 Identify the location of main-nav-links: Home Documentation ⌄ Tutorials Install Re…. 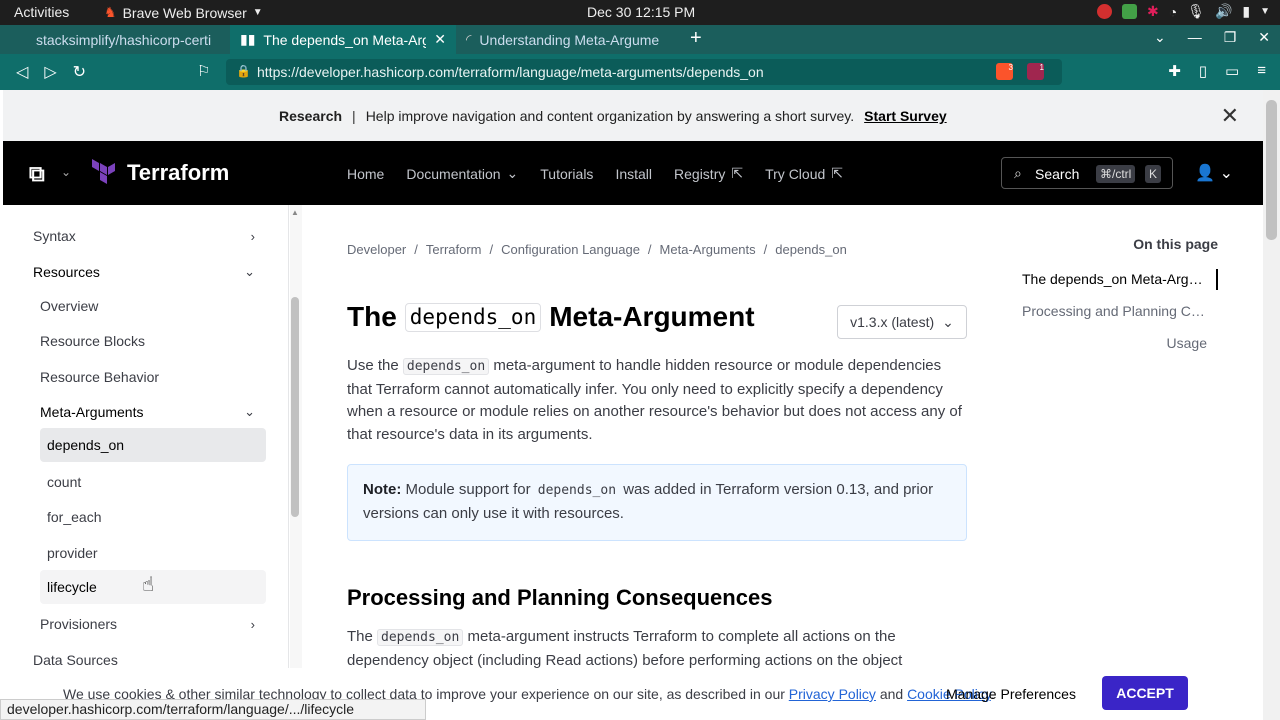
(595, 173).